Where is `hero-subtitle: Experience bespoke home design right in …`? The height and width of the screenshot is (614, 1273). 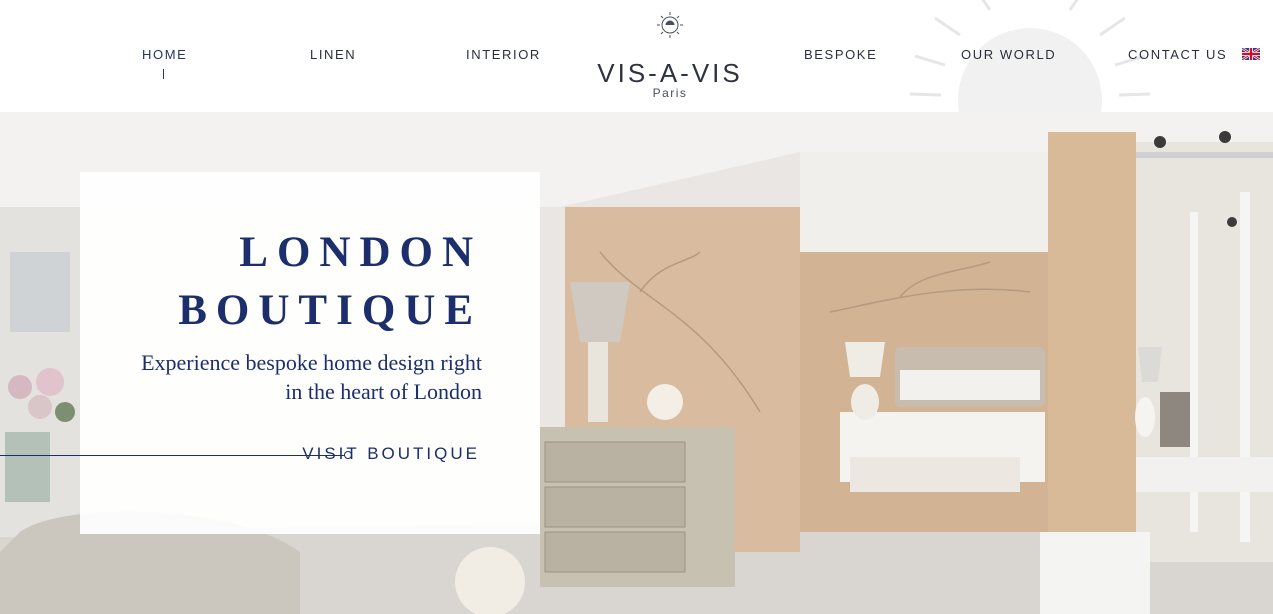
hero-subtitle: Experience bespoke home design right in … is located at coordinates (292, 377).